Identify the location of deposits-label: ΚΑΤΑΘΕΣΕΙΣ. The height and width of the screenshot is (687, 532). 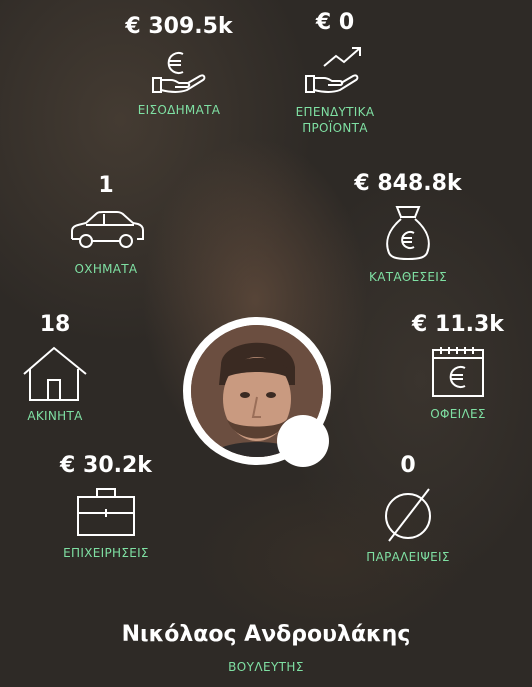
(408, 277).